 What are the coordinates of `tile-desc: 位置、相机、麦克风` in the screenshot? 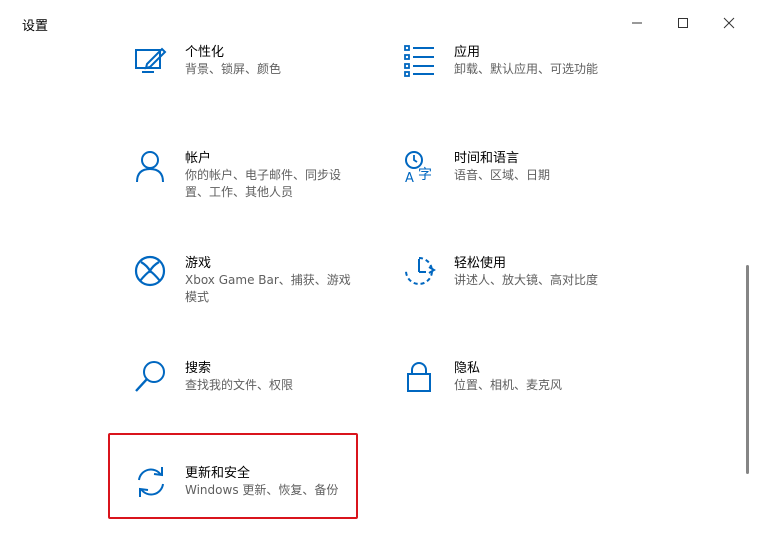 It's located at (508, 385).